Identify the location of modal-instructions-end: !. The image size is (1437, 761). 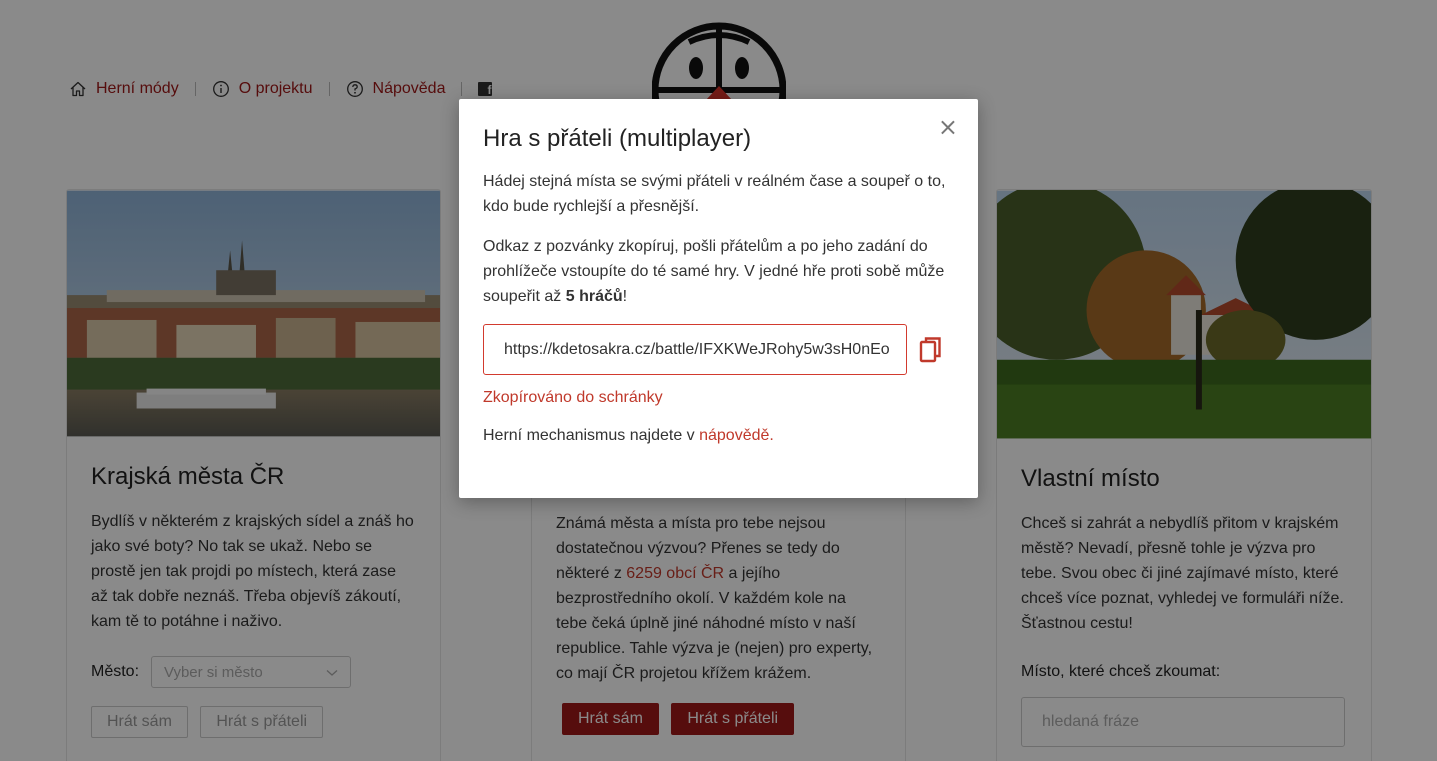
(625, 296).